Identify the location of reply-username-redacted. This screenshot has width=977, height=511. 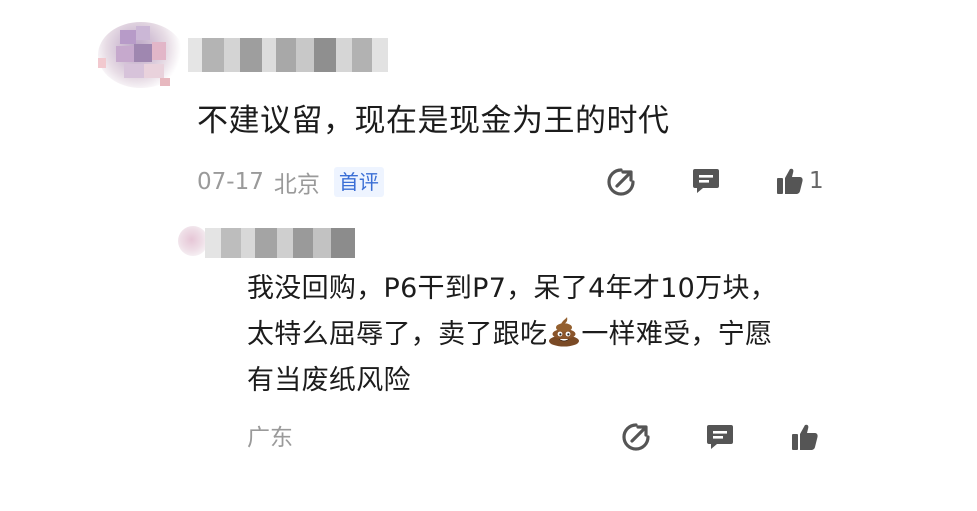
(280, 243).